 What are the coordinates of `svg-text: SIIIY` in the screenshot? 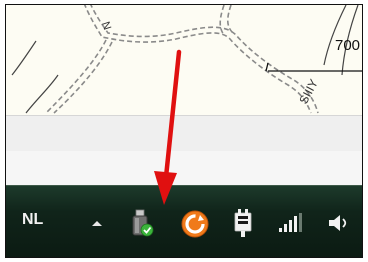 It's located at (308, 92).